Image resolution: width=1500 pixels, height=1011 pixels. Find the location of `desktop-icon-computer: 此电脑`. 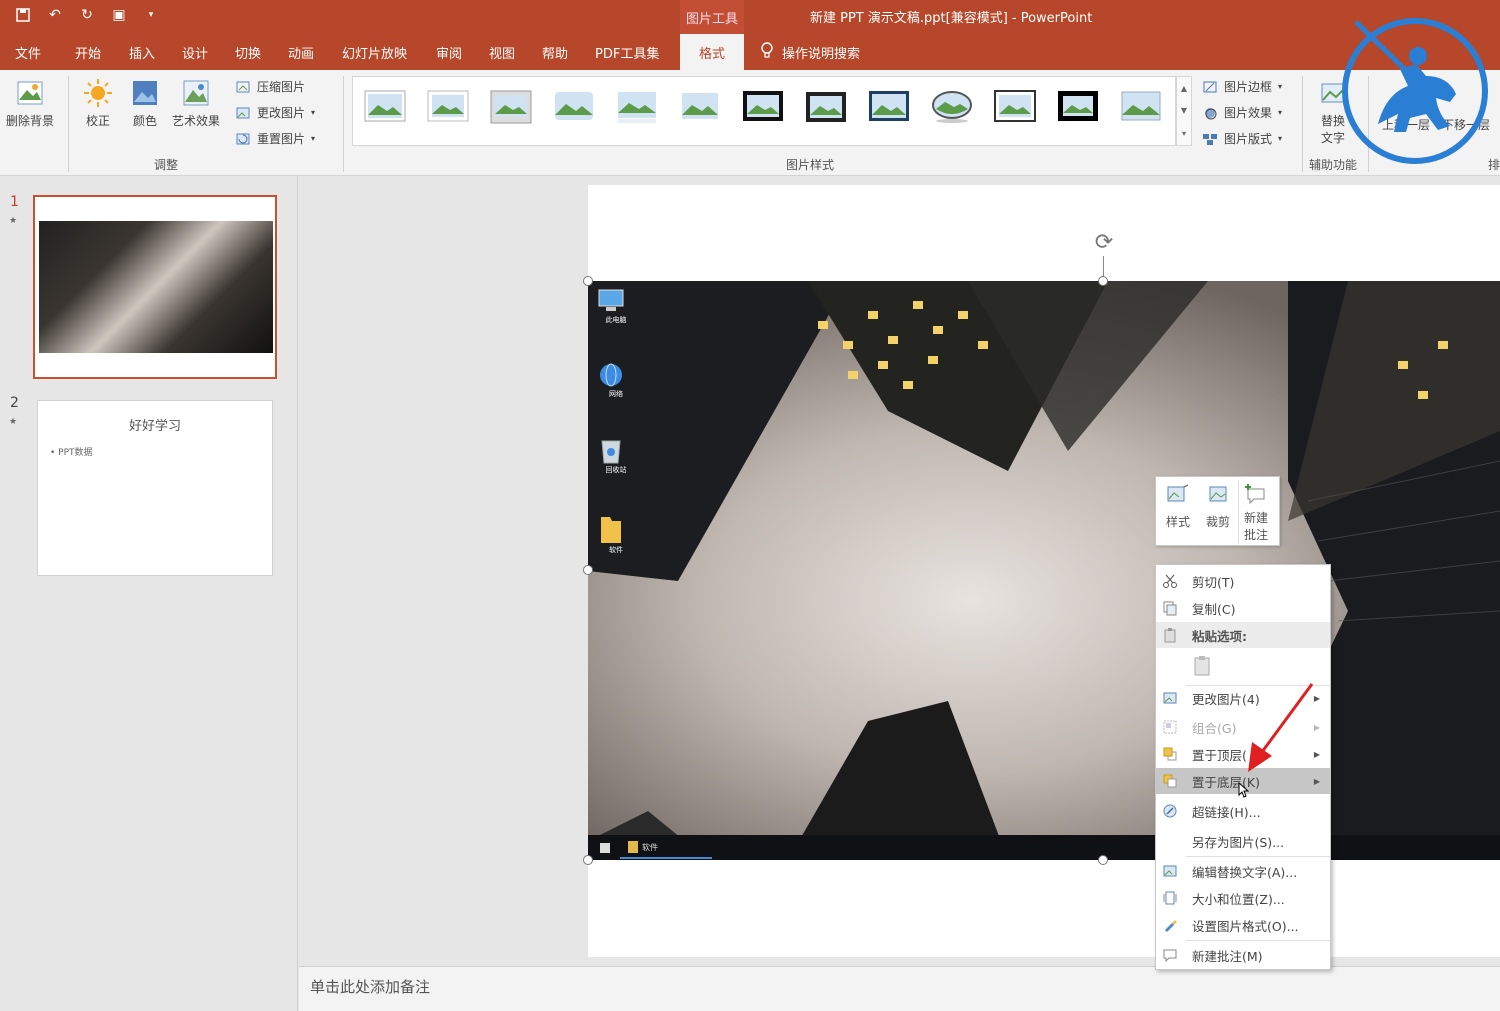

desktop-icon-computer: 此电脑 is located at coordinates (616, 306).